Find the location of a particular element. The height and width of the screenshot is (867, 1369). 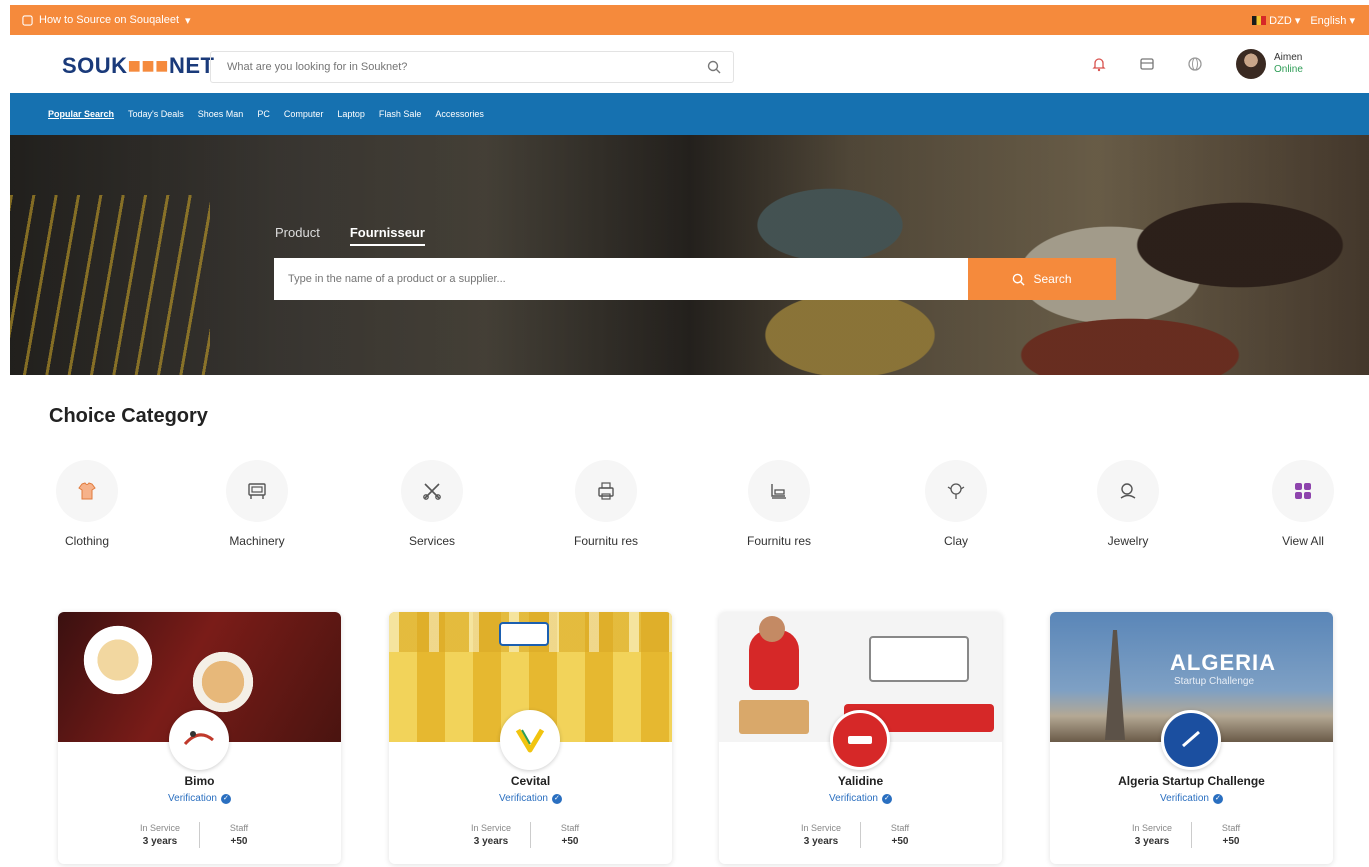

category-label: Machinery is located at coordinates (257, 541).